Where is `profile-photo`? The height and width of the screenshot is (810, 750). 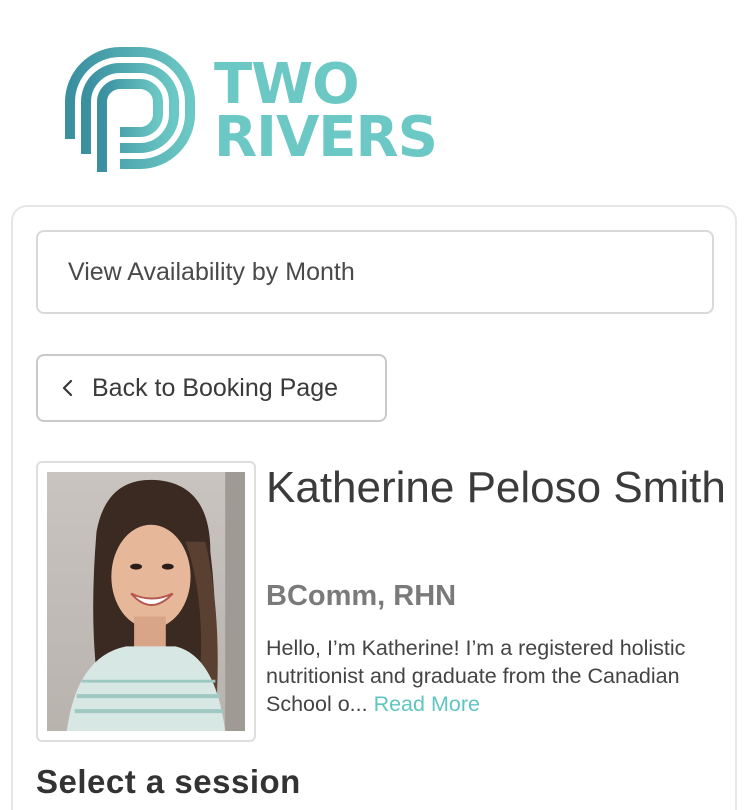
profile-photo is located at coordinates (146, 601).